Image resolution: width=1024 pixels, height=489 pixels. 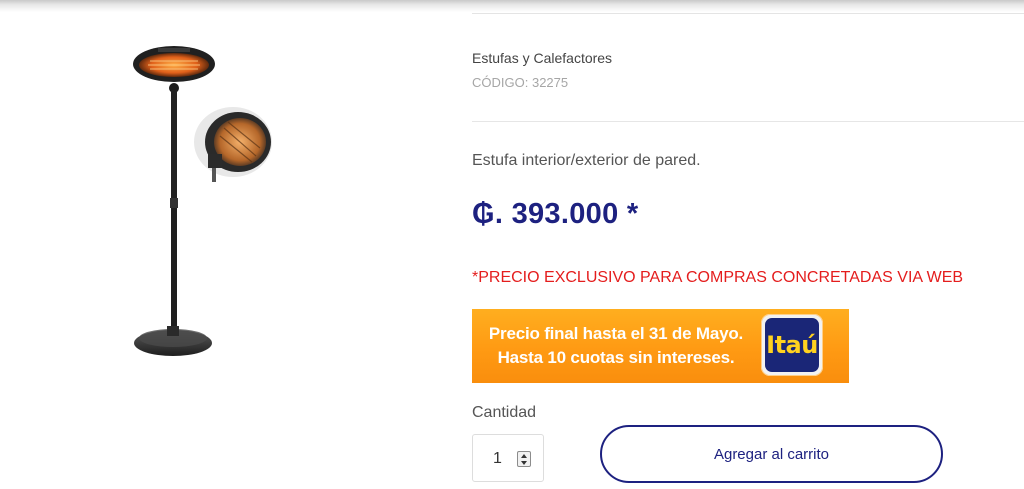 I want to click on top-divider, so click(x=748, y=13).